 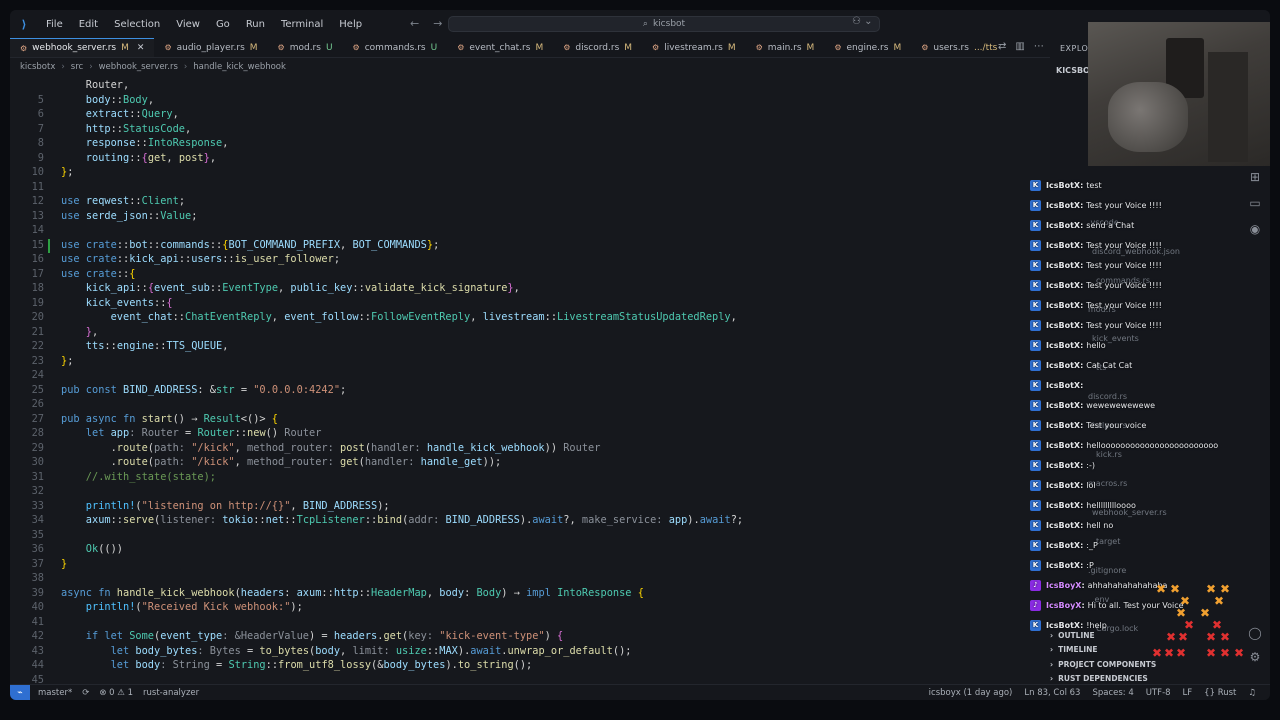 I want to click on kick-icon: K, so click(x=1035, y=625).